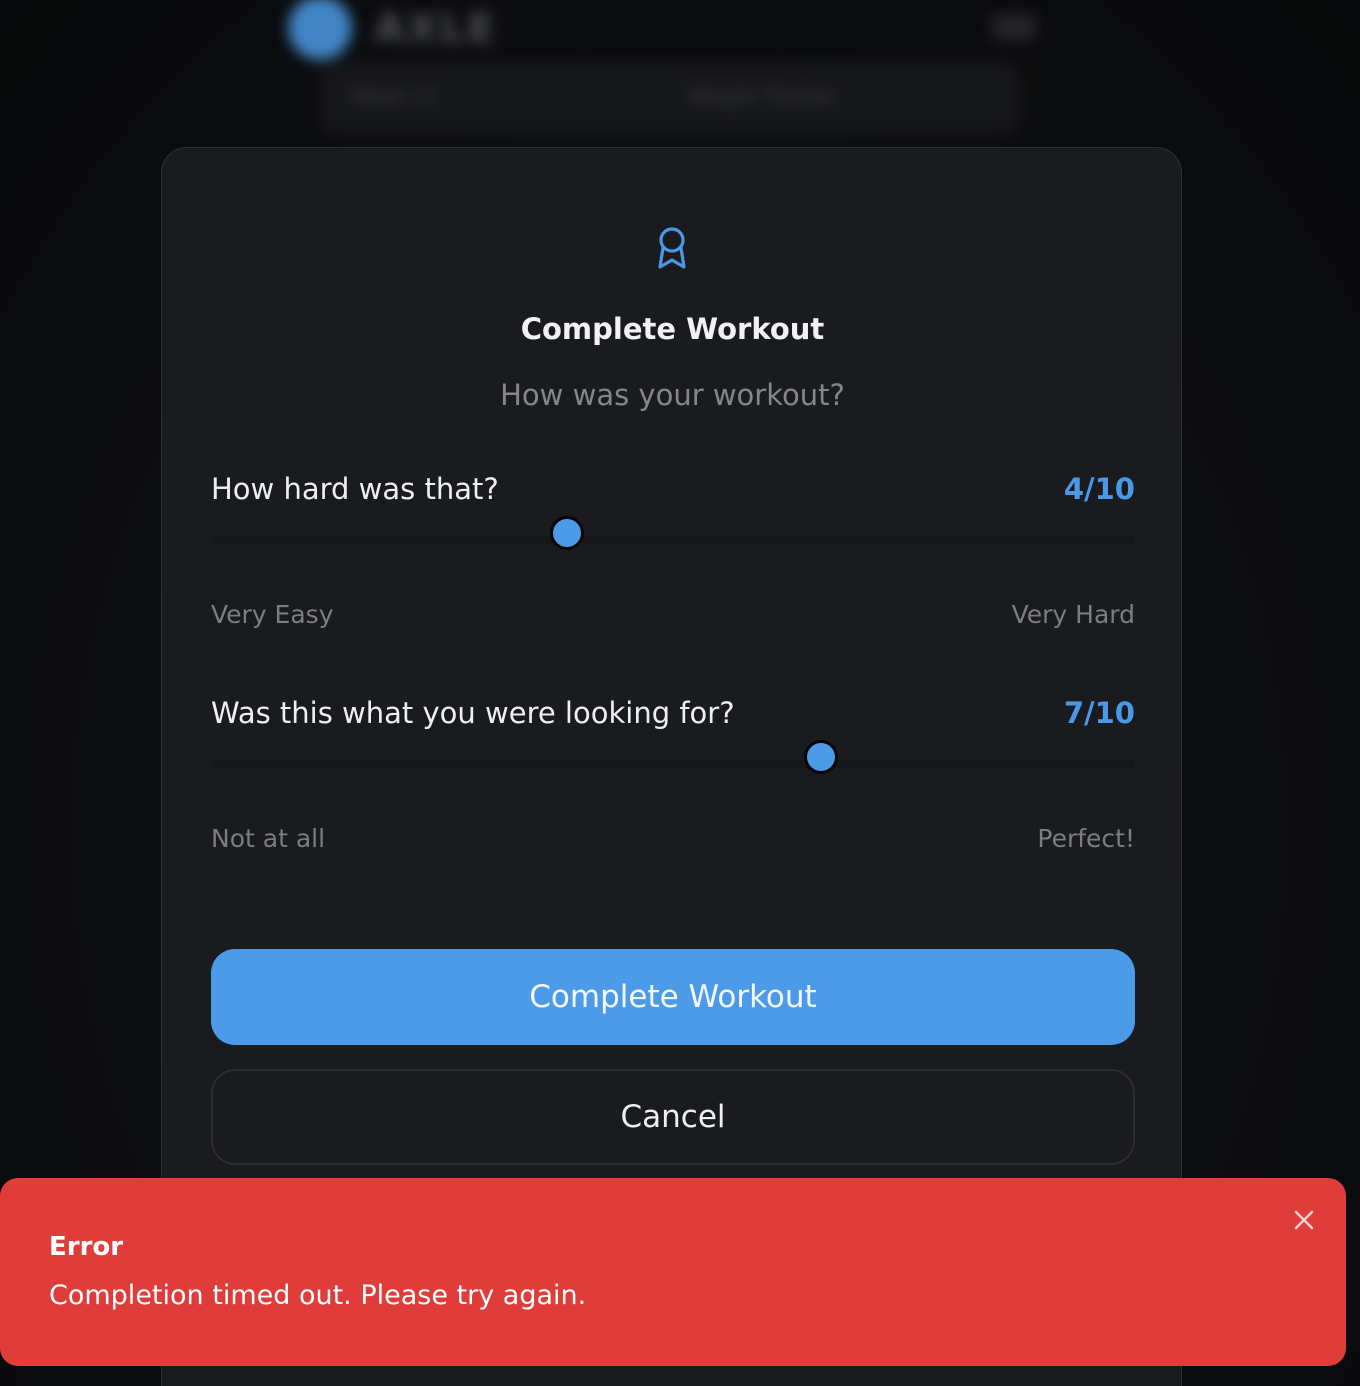 The height and width of the screenshot is (1386, 1360). I want to click on award-icon, so click(672, 248).